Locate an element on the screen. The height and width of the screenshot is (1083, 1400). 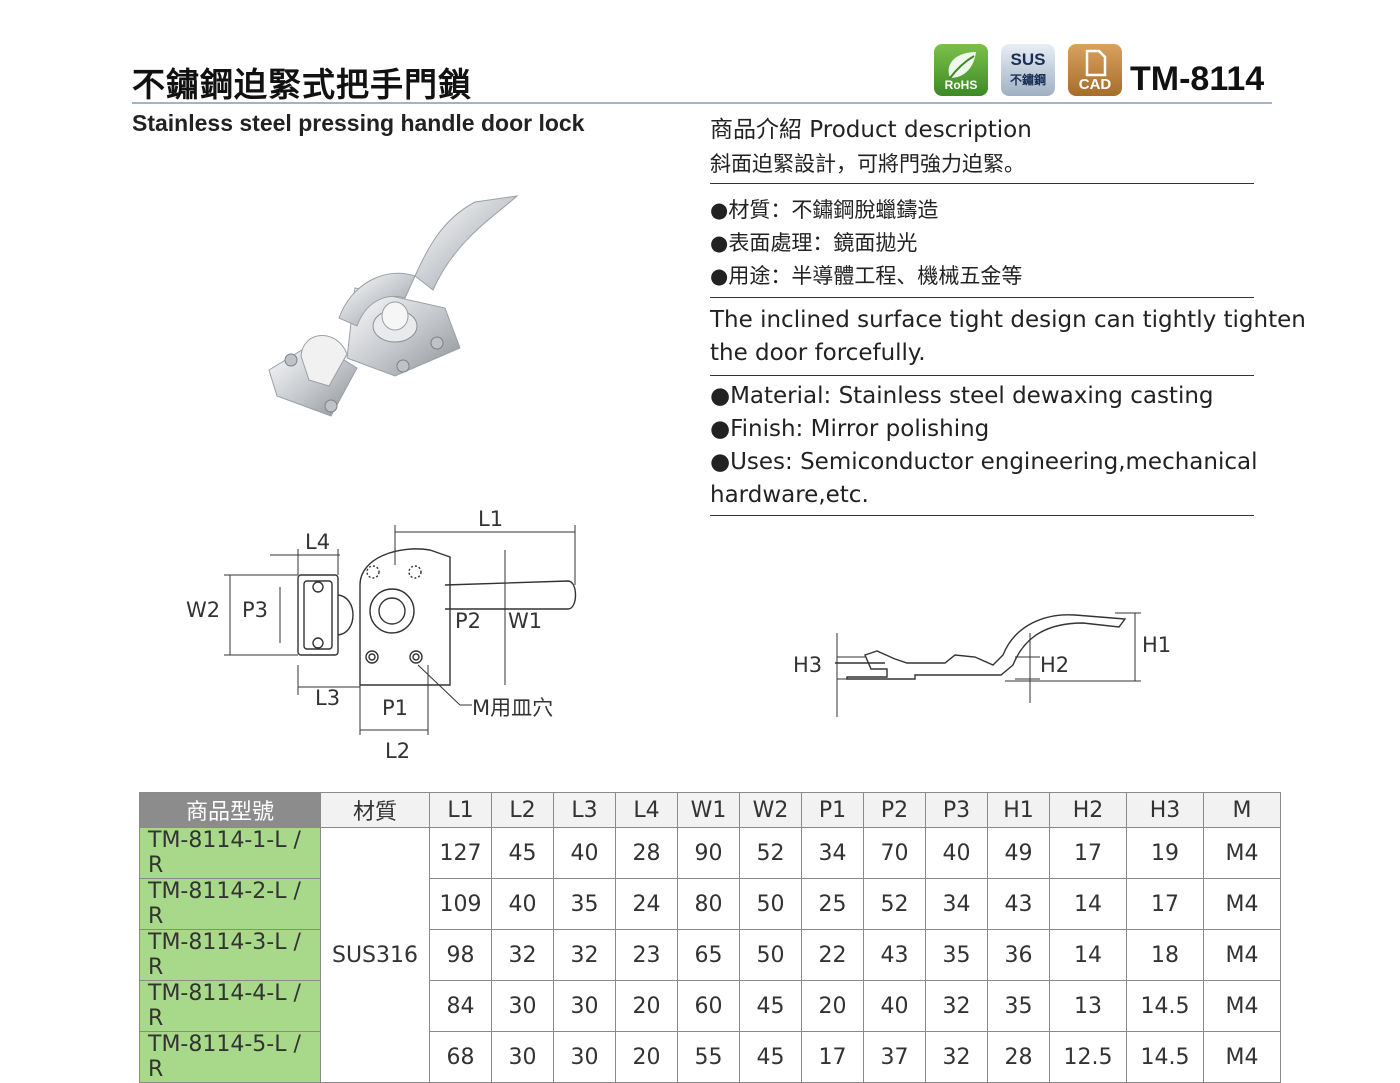
page-title-zh: 不鏽鋼迫緊式把手門鎖 is located at coordinates (302, 84).